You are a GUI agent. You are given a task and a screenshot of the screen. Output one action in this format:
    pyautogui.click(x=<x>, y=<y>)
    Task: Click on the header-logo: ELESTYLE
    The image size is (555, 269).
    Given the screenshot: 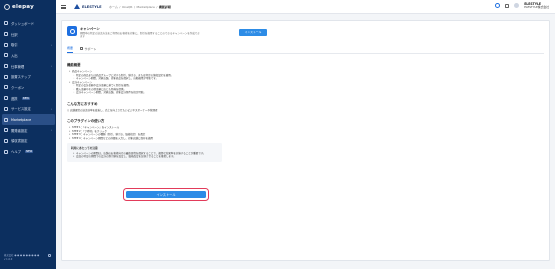 What is the action you would take?
    pyautogui.click(x=88, y=6)
    